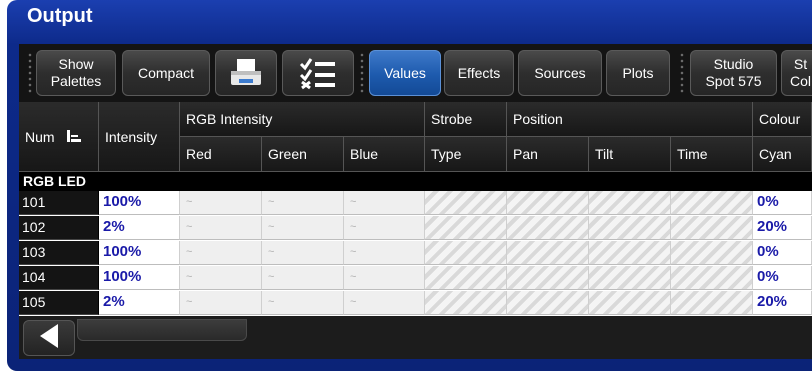  Describe the element at coordinates (302, 119) in the screenshot. I see `rgb-intensity-group-header: RGB Intensity` at that location.